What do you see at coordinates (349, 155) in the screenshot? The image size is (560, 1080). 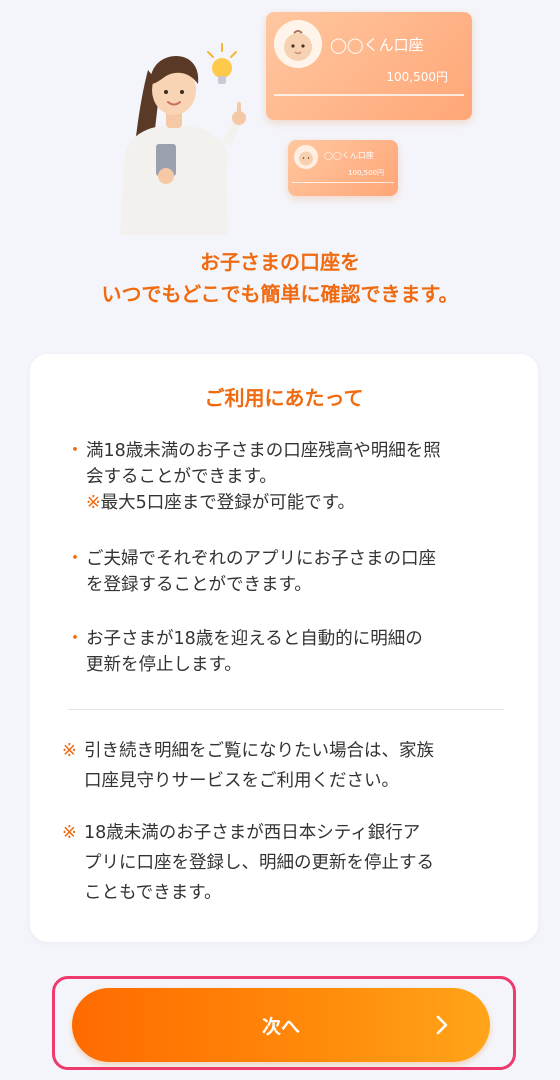 I see `account-name-small: ◯◯くん口座` at bounding box center [349, 155].